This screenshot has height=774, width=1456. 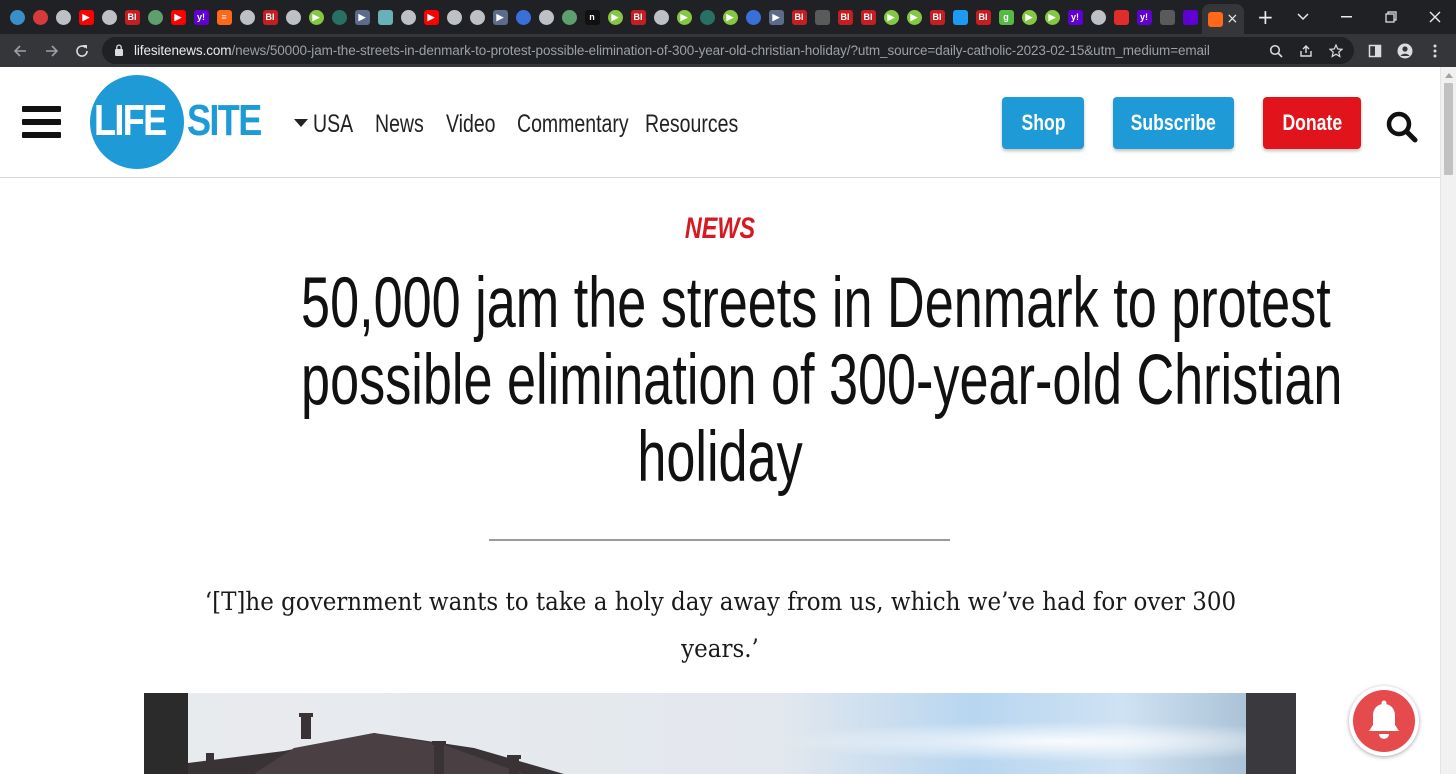 I want to click on lifesite-logo: LIFE SITE, so click(x=182, y=122).